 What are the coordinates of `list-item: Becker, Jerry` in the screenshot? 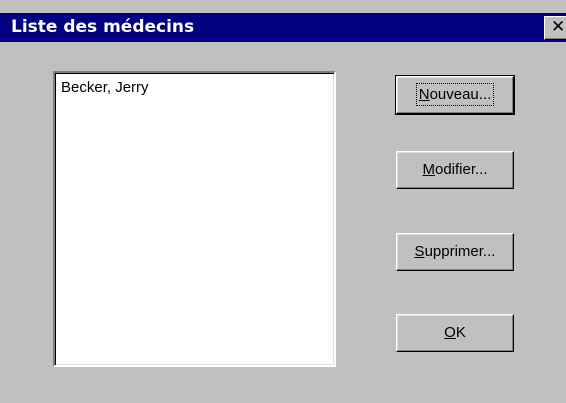 It's located at (105, 88).